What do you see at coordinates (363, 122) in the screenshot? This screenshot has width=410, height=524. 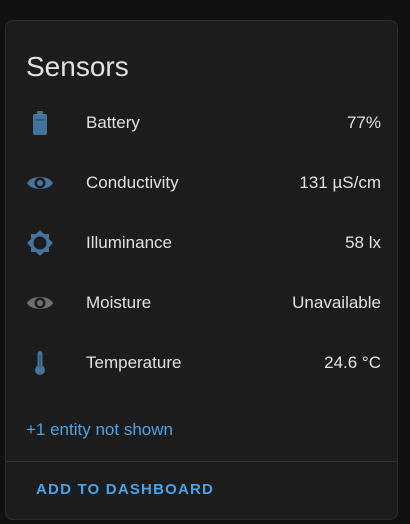 I see `sensor-value: 77%` at bounding box center [363, 122].